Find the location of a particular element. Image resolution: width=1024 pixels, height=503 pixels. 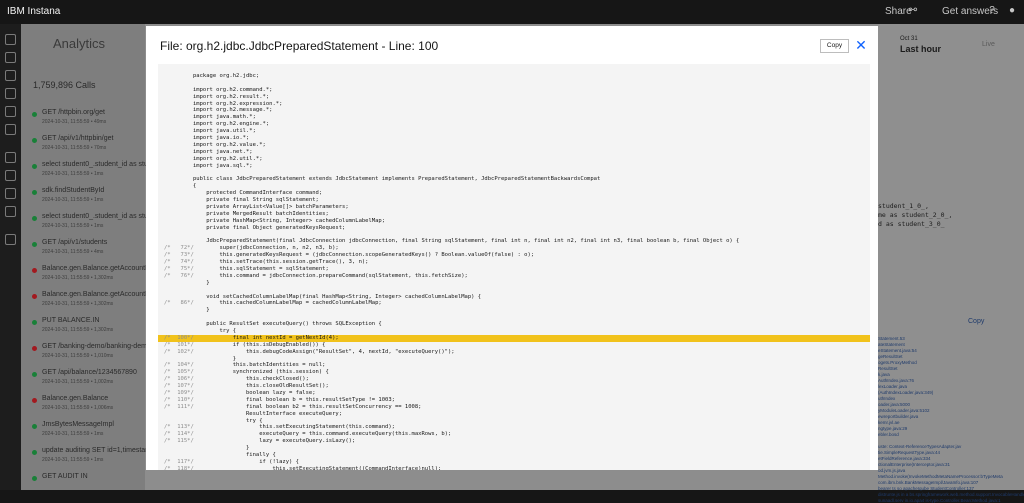

automation-icon is located at coordinates (10, 211).